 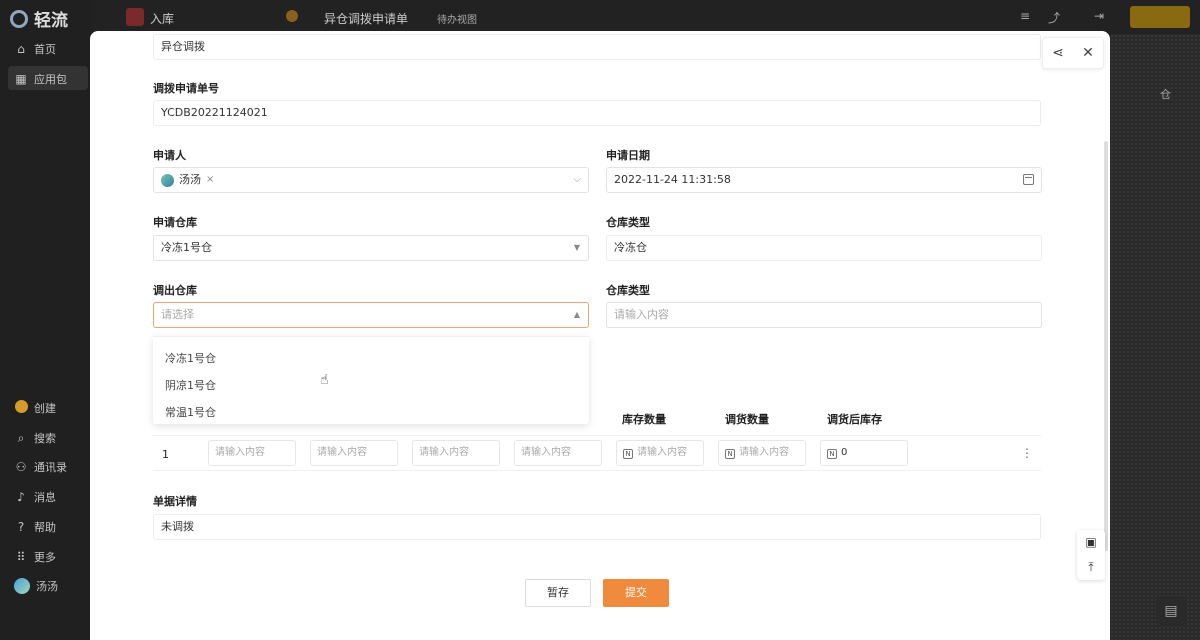 I want to click on pointer-cursor-icon: ☝, so click(x=324, y=380).